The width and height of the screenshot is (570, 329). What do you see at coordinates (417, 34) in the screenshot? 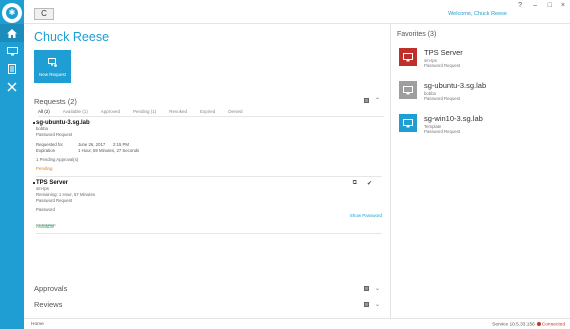
I see `favorites-title: Favorites (3)` at bounding box center [417, 34].